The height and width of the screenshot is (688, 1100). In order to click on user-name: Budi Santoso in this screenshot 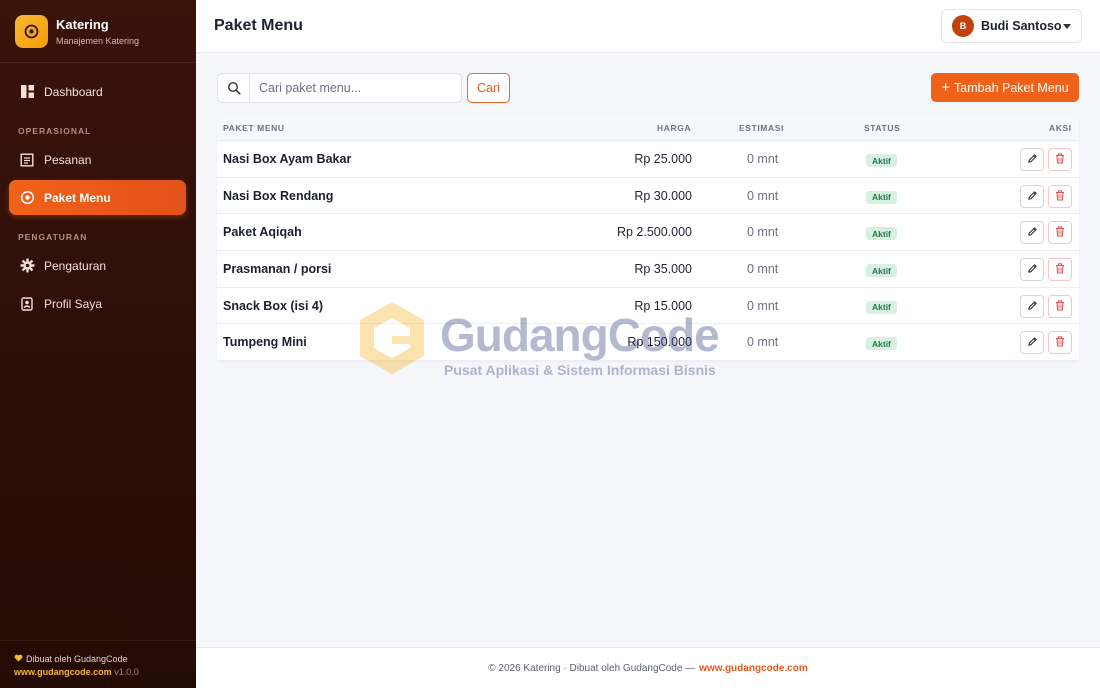, I will do `click(1021, 26)`.